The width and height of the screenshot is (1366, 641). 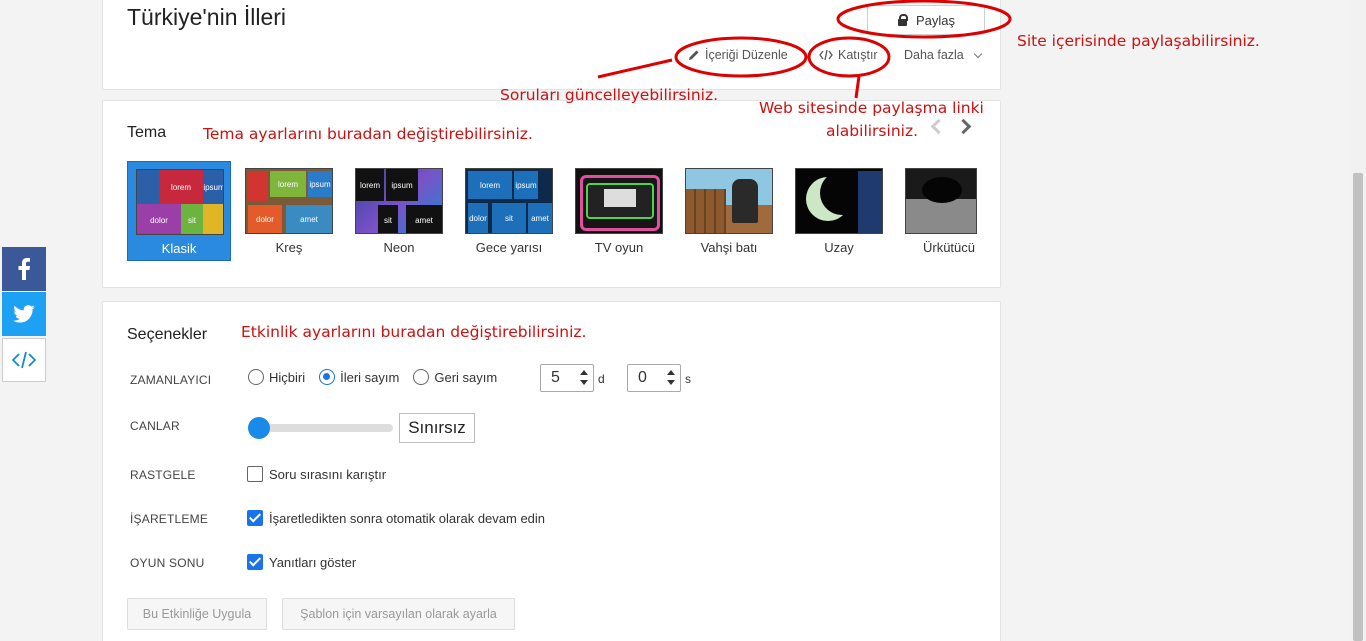 What do you see at coordinates (466, 377) in the screenshot?
I see `timer-option-label: Geri sayım` at bounding box center [466, 377].